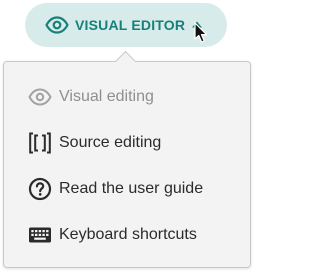  I want to click on menu-item-keyboard-shortcuts: Keyboard shortcuts, so click(127, 235).